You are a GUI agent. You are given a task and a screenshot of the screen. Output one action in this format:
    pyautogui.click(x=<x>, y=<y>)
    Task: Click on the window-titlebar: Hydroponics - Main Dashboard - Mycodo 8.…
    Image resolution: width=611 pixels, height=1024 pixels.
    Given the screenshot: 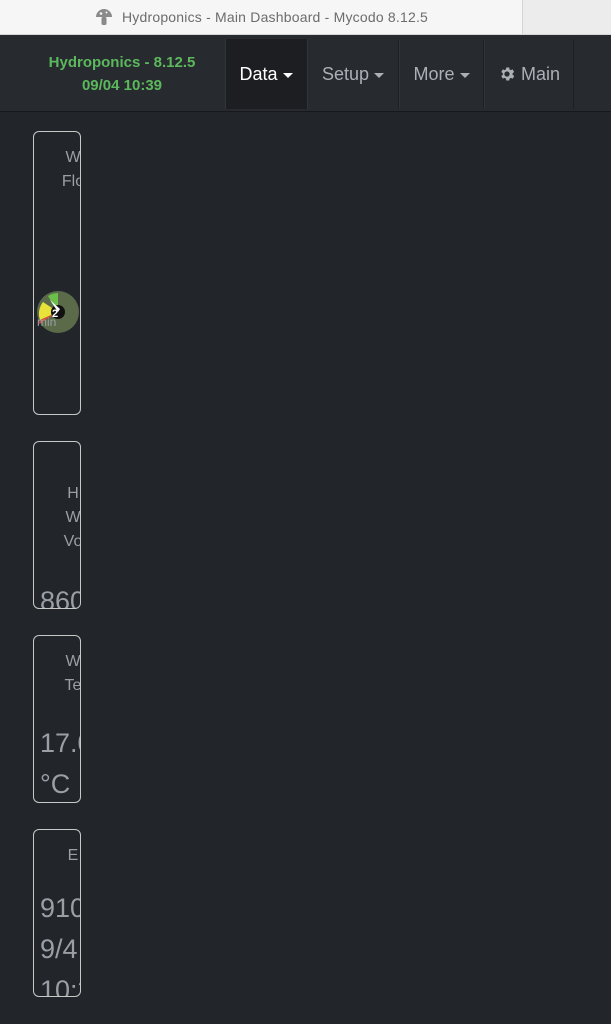 What is the action you would take?
    pyautogui.click(x=305, y=17)
    